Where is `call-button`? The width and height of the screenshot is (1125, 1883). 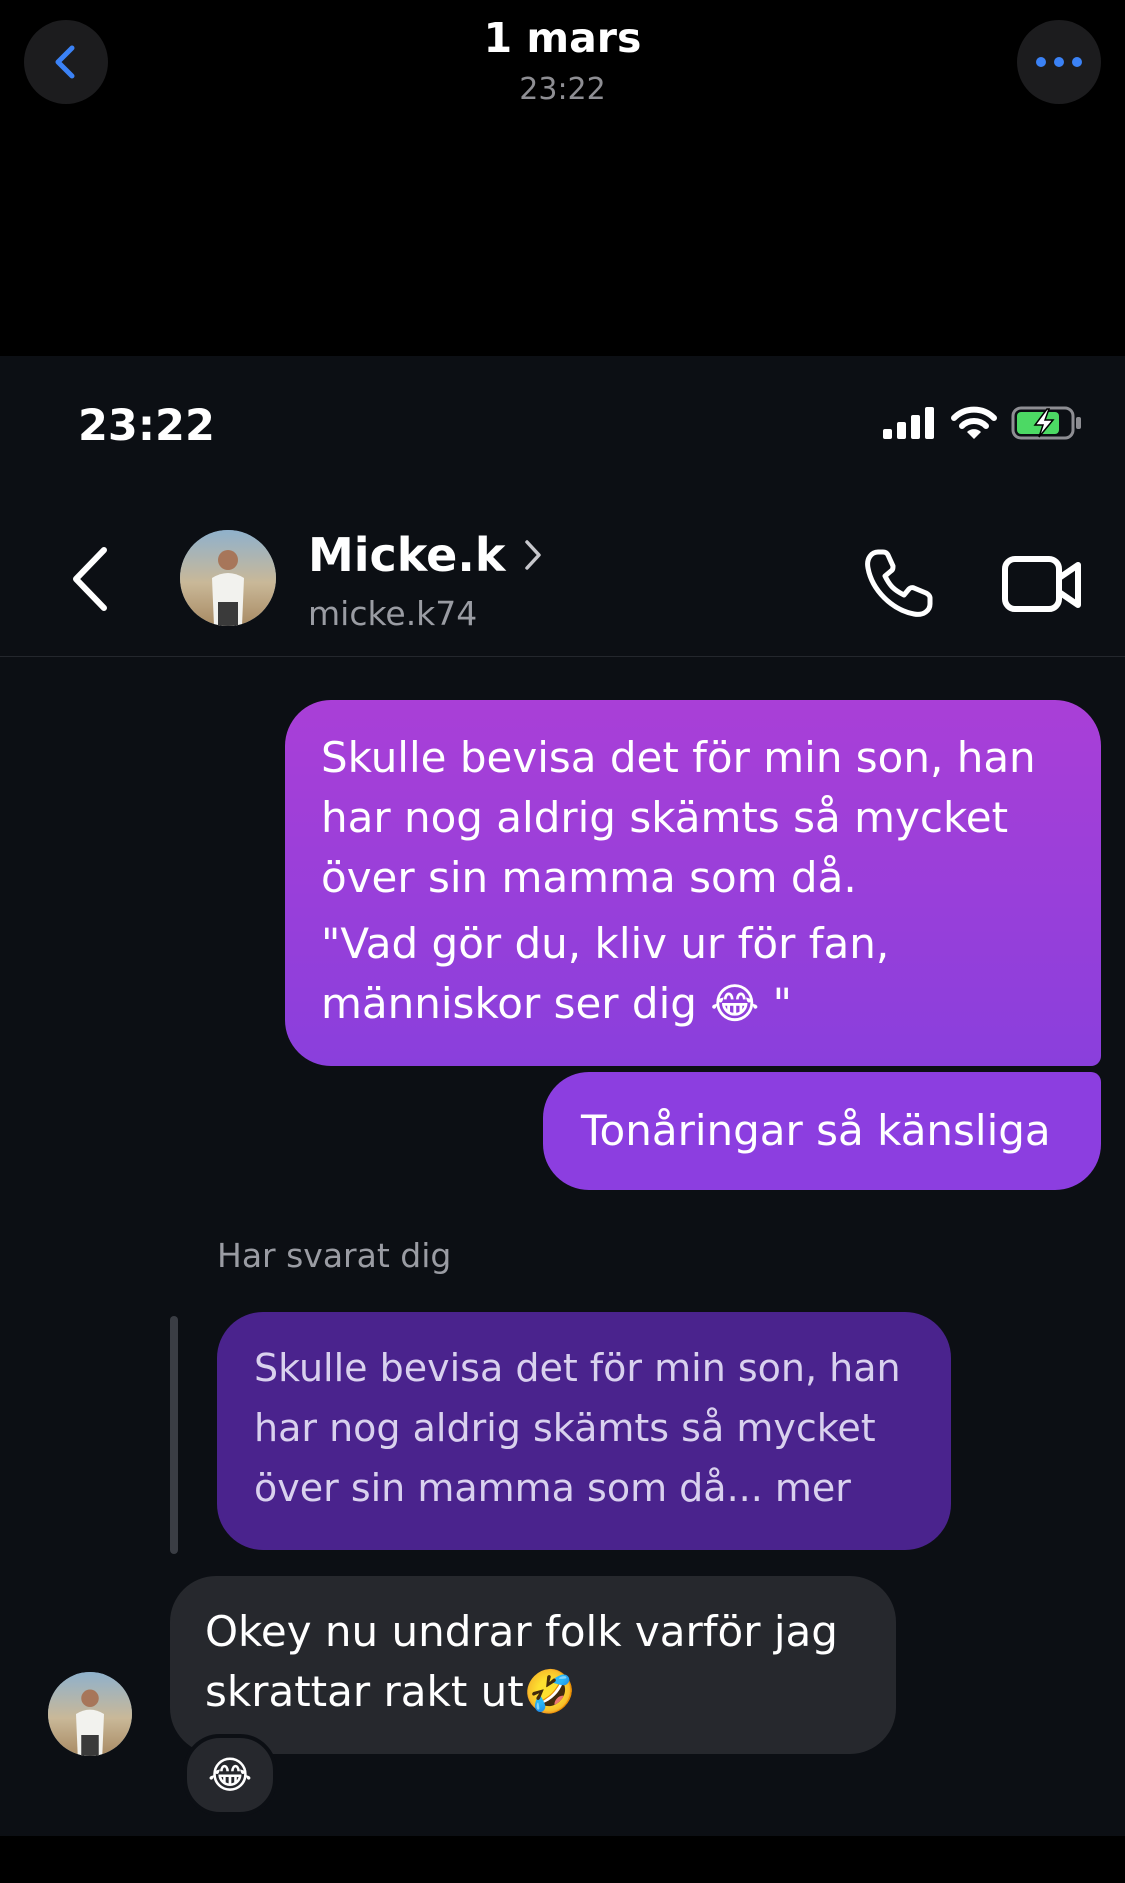 call-button is located at coordinates (898, 584).